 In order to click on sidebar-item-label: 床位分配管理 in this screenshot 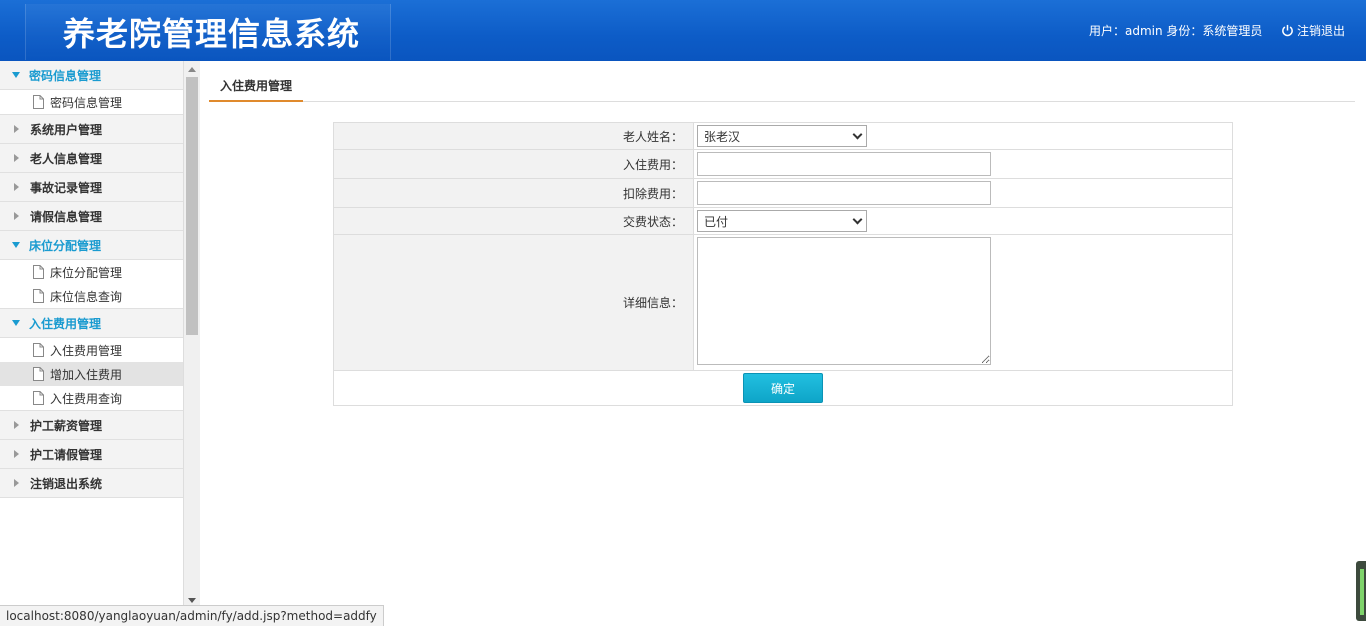, I will do `click(86, 272)`.